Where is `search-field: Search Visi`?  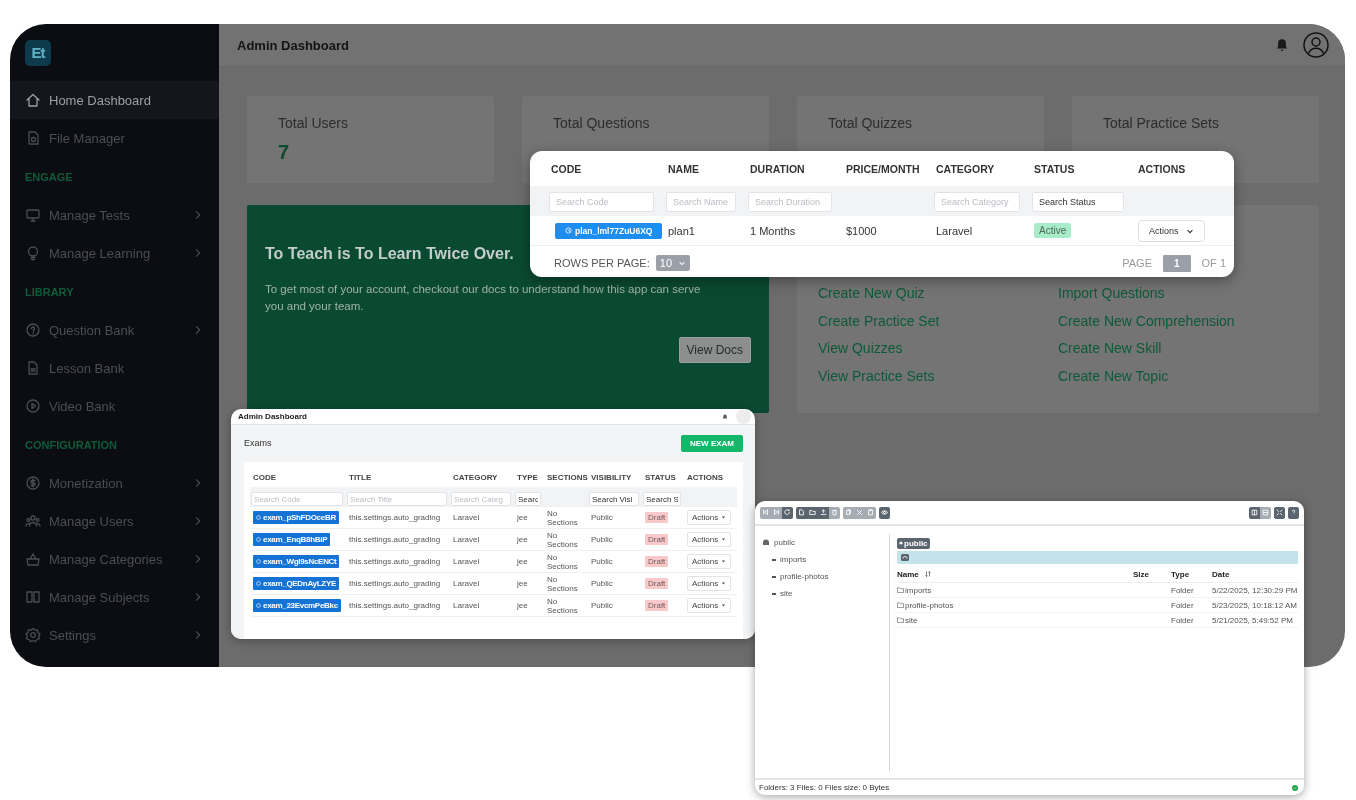
search-field: Search Visi is located at coordinates (614, 499).